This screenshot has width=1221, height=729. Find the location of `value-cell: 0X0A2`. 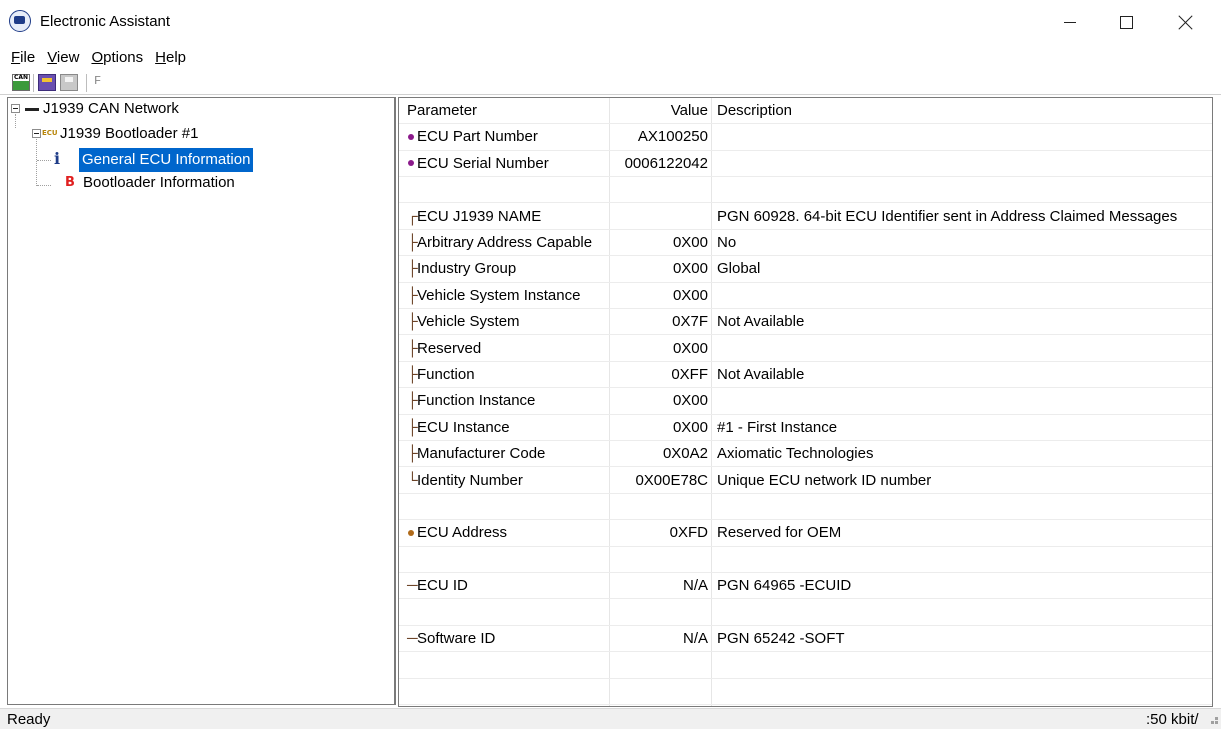

value-cell: 0X0A2 is located at coordinates (685, 454).